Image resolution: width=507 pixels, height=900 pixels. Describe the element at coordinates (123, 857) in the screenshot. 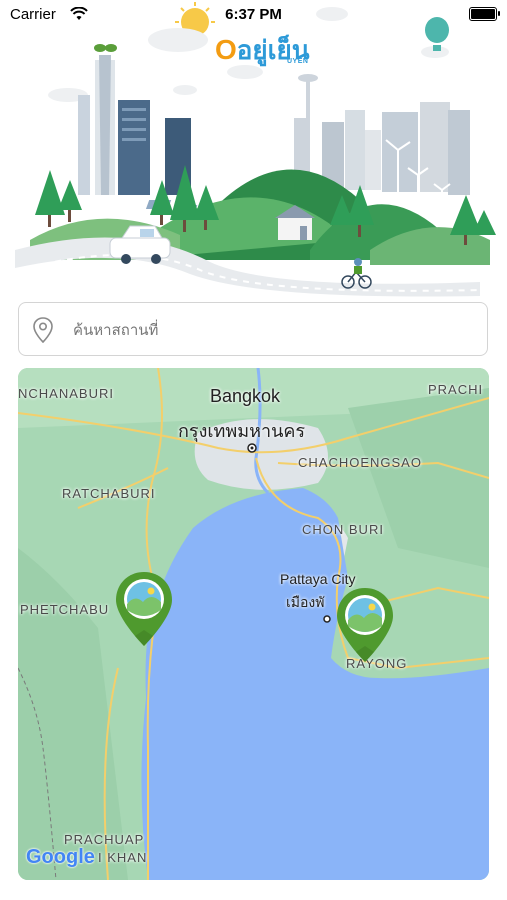

I see `map-label-prachuap-2: I KHAN` at that location.